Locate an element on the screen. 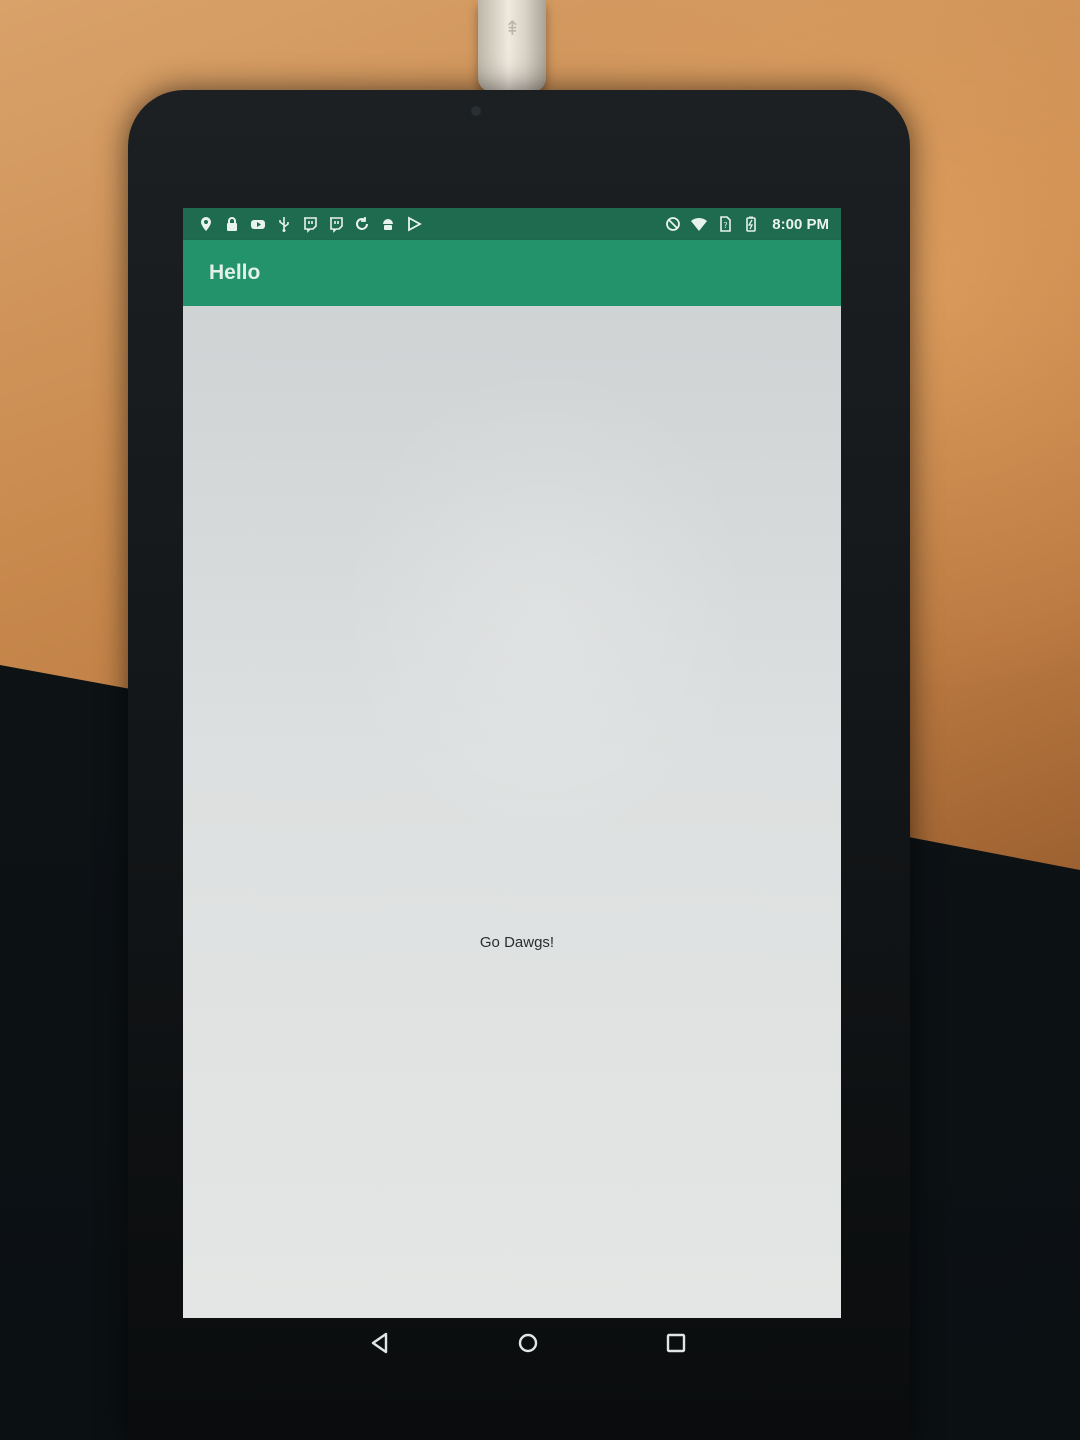  home-icon is located at coordinates (528, 1343).